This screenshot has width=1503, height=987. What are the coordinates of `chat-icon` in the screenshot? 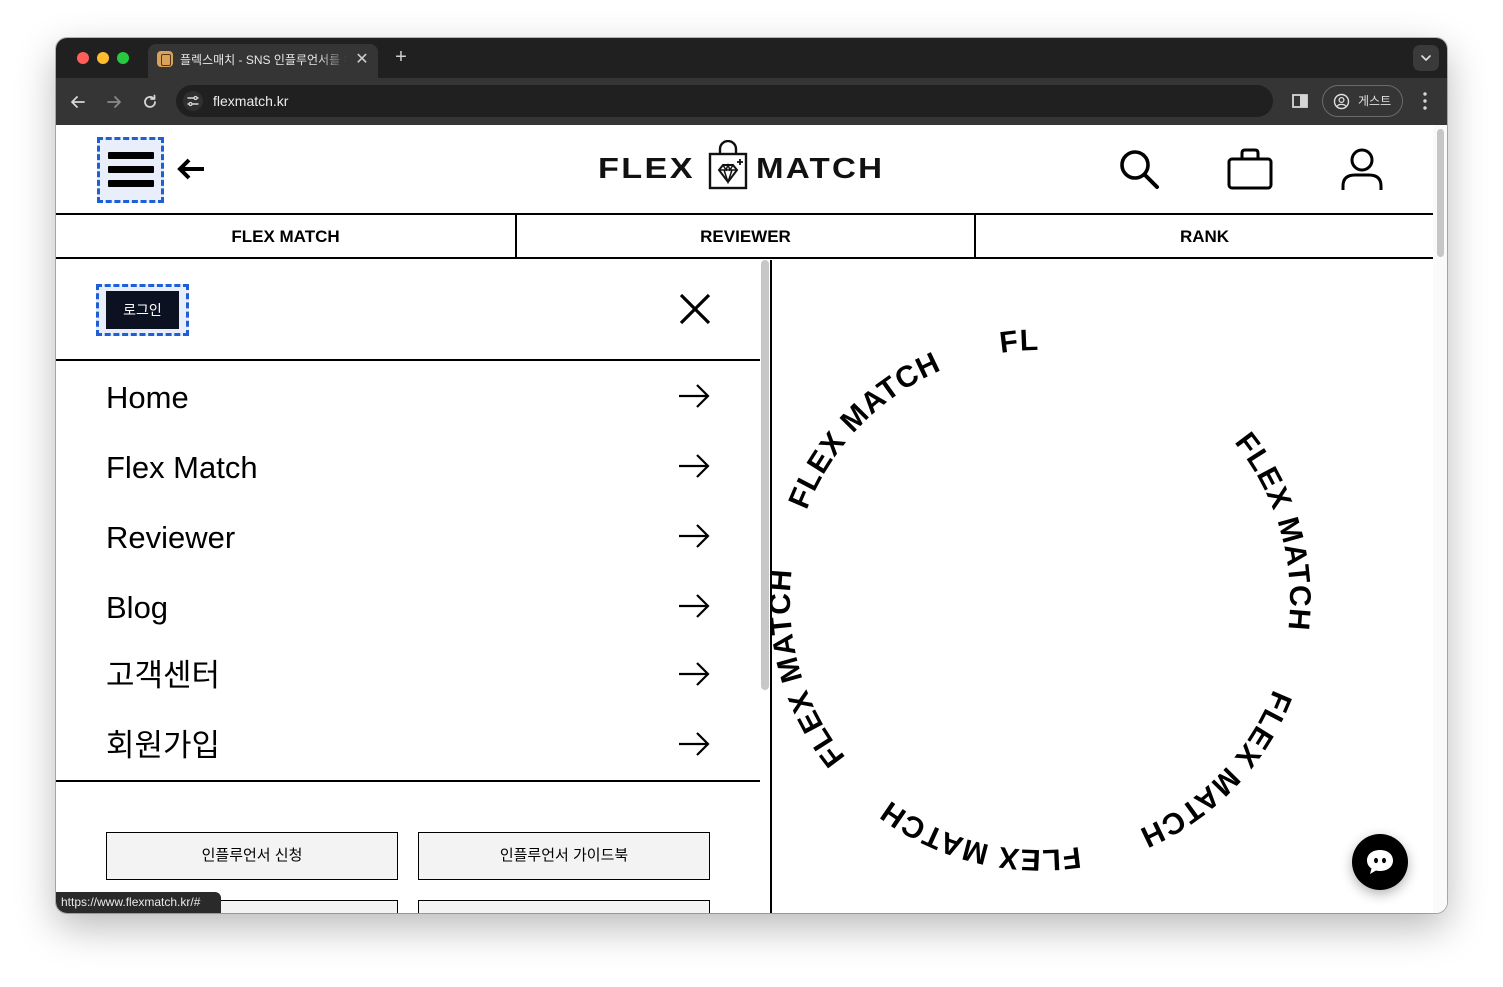 It's located at (1380, 862).